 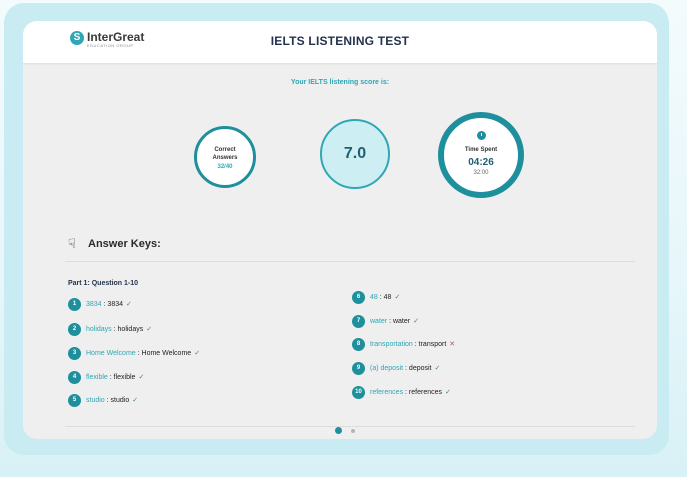 I want to click on question-number: 1, so click(x=74, y=304).